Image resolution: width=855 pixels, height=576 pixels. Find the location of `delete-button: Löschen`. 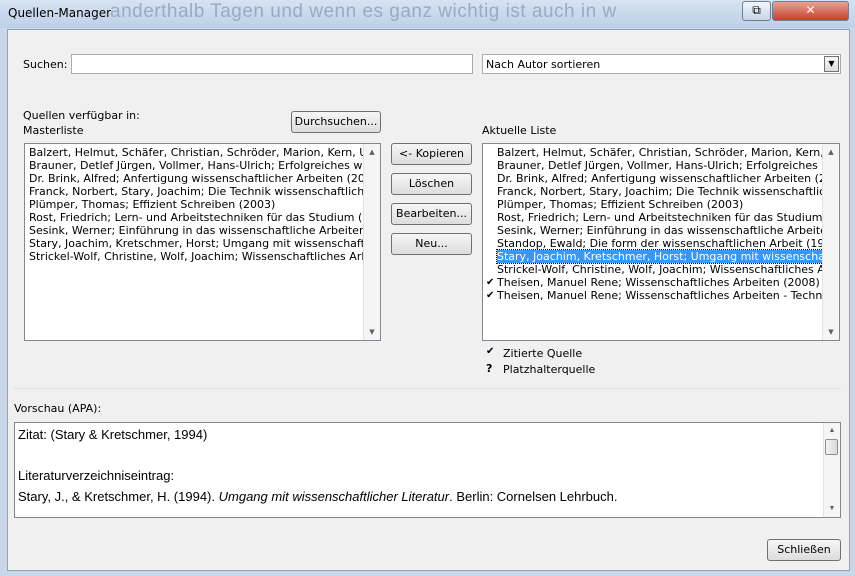

delete-button: Löschen is located at coordinates (431, 184).